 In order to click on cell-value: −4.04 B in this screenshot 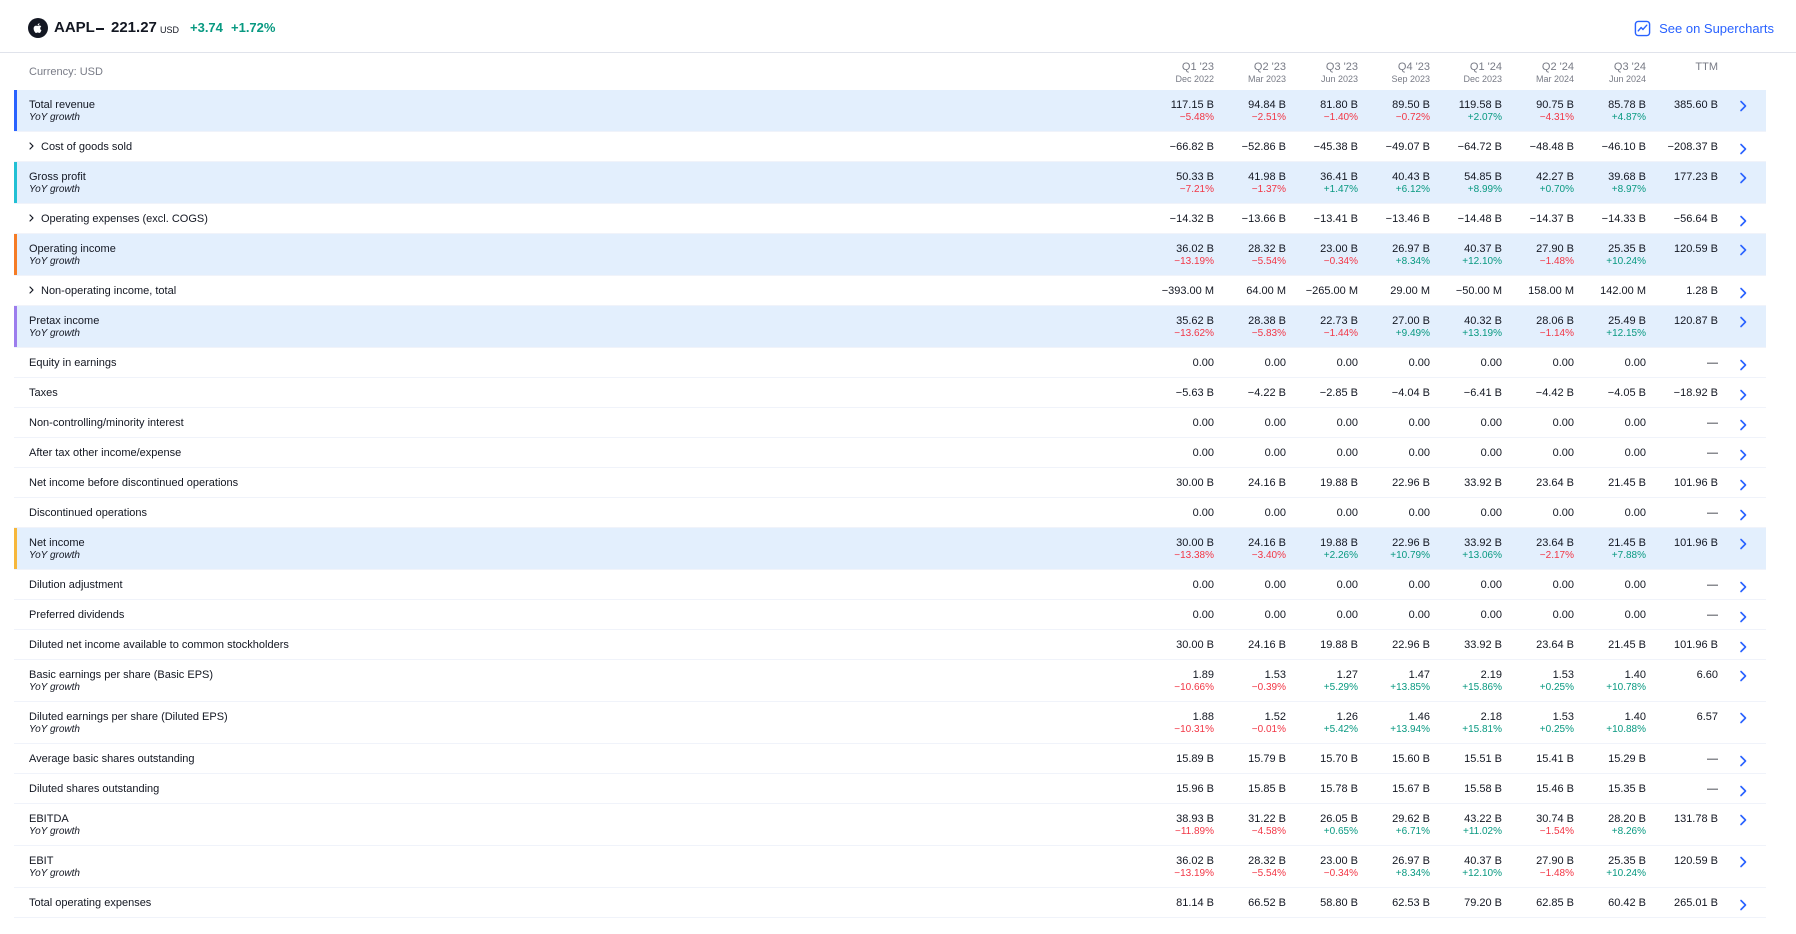, I will do `click(1410, 393)`.